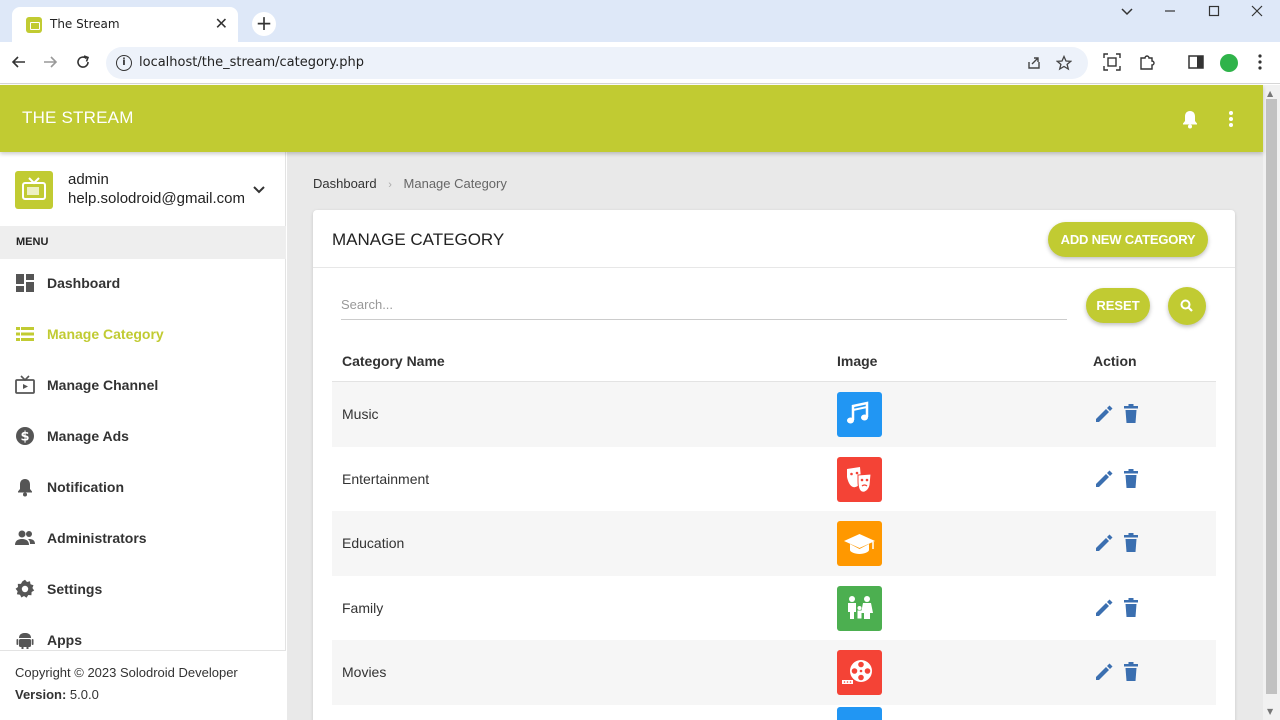  Describe the element at coordinates (631, 118) in the screenshot. I see `app-header: THE STREAM` at that location.